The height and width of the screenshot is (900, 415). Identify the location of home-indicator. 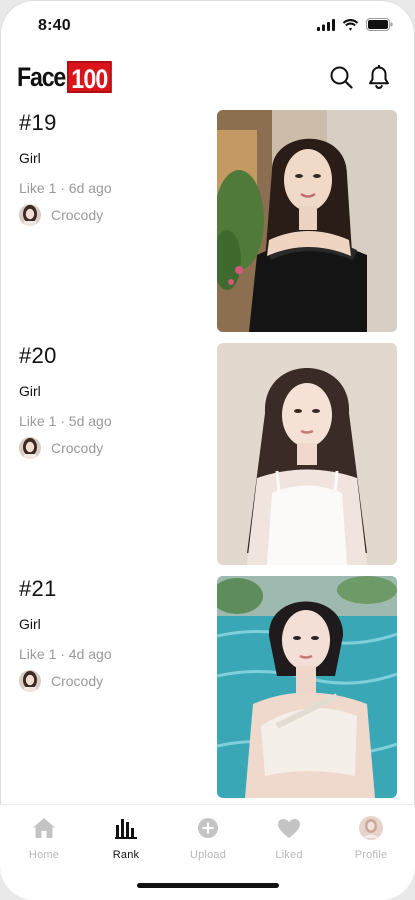
(208, 885).